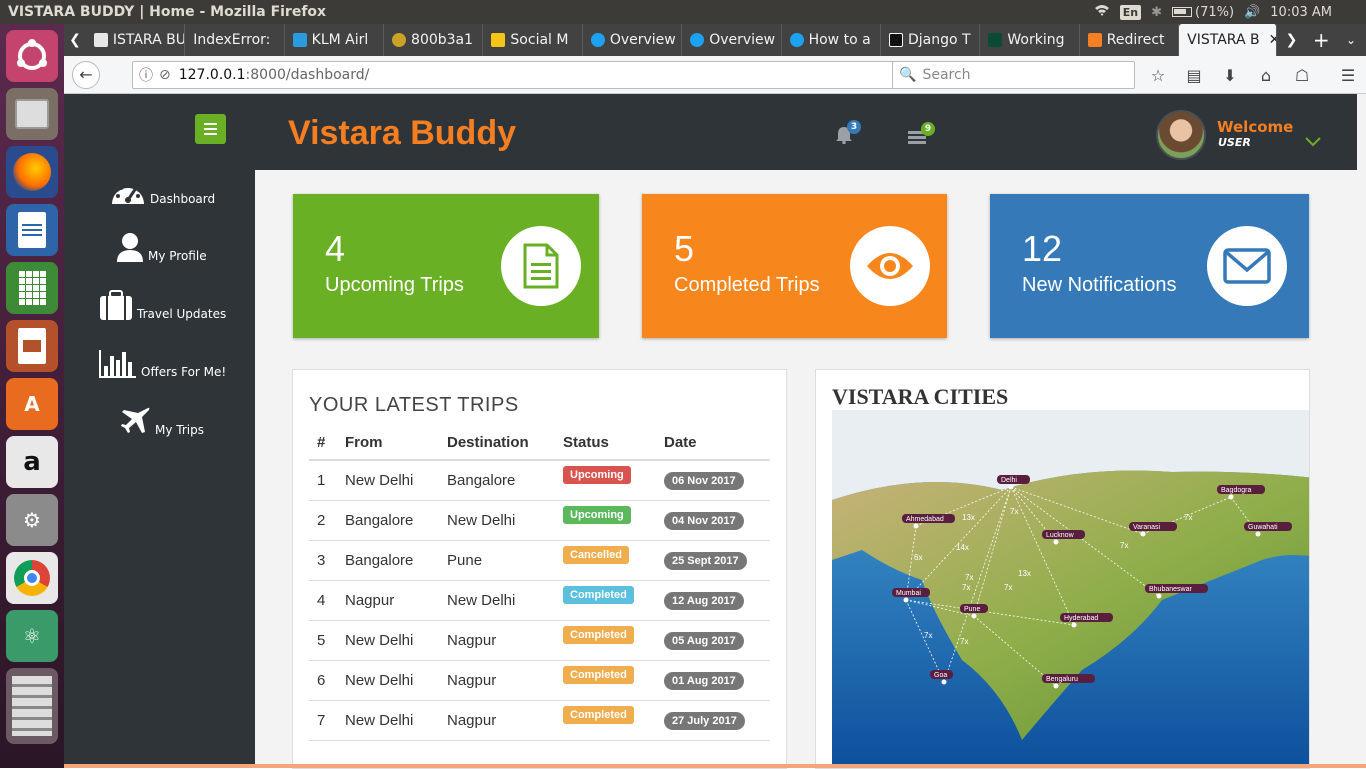 The image size is (1366, 769). What do you see at coordinates (931, 40) in the screenshot?
I see `browser-tab: Django T` at bounding box center [931, 40].